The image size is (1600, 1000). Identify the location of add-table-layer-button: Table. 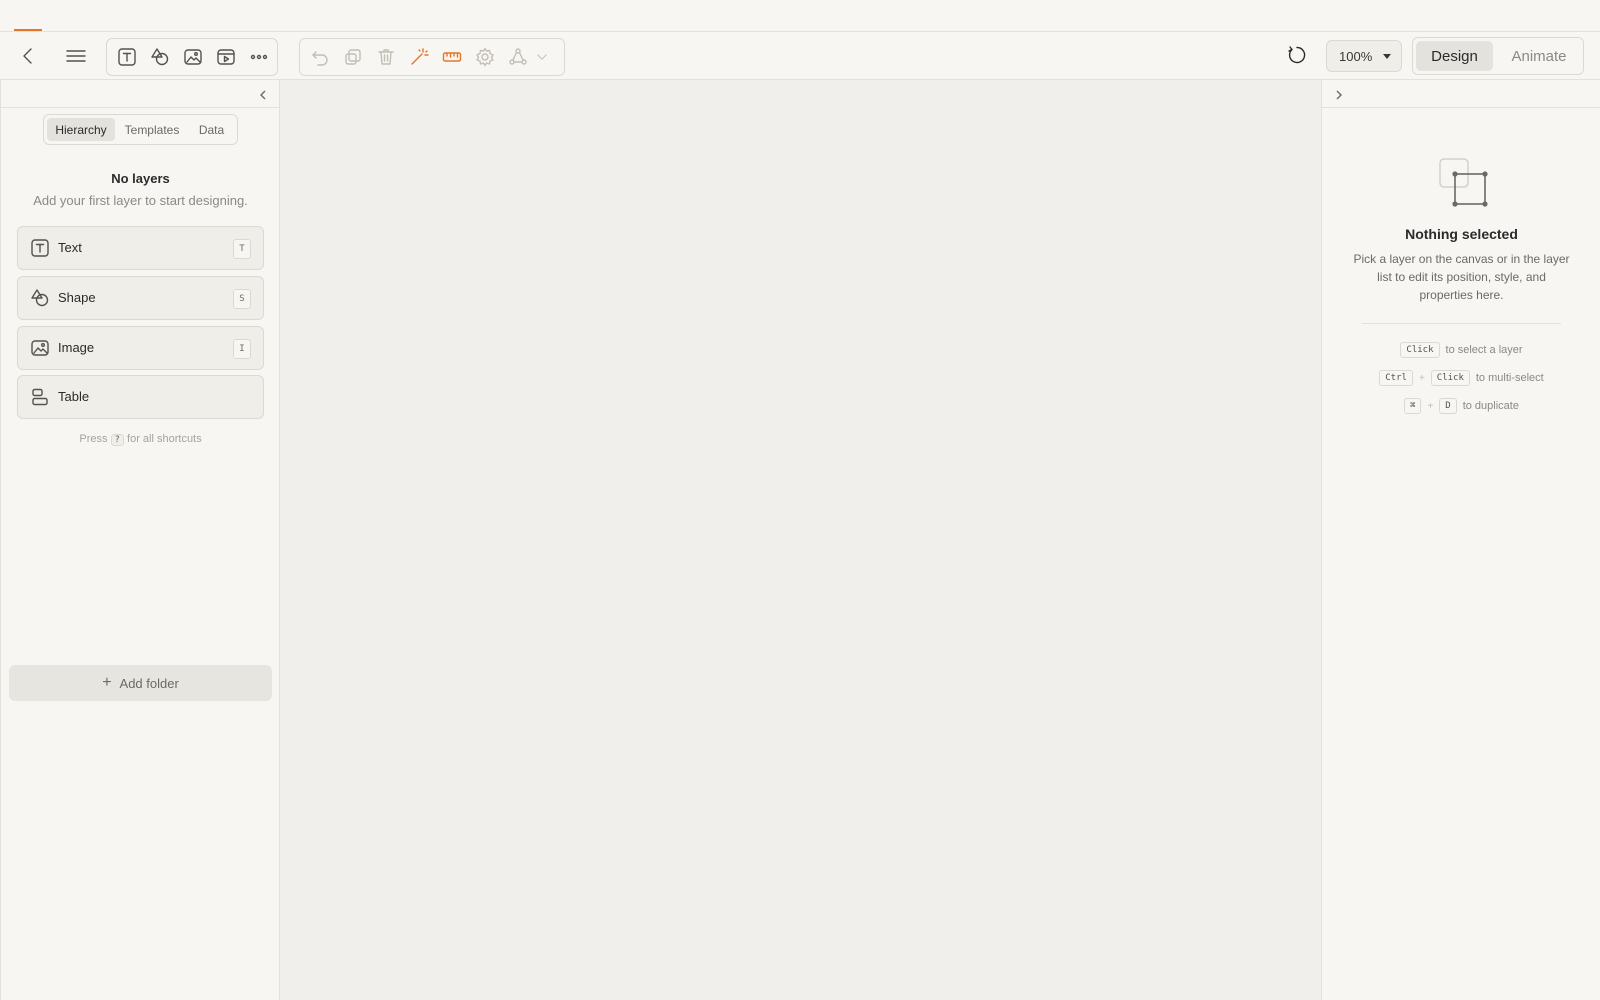
(140, 397).